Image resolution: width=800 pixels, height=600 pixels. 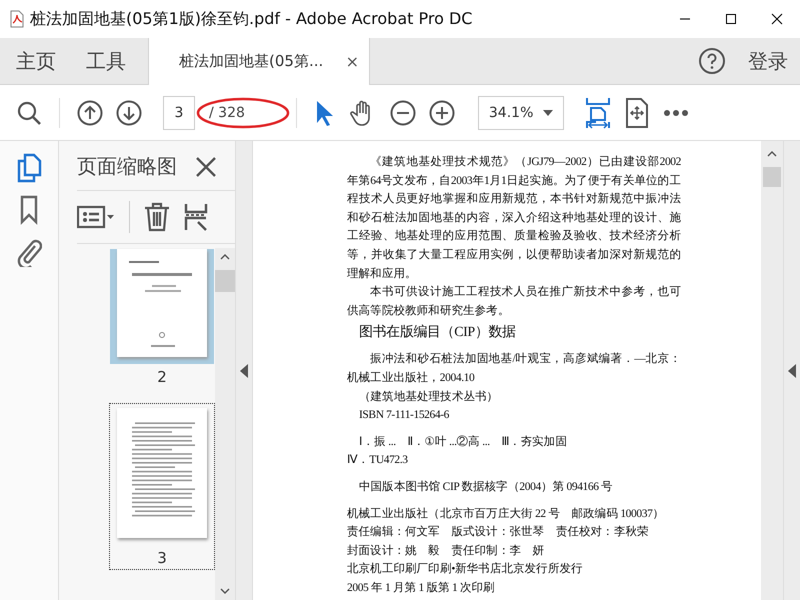 What do you see at coordinates (162, 558) in the screenshot?
I see `page-number-label: 3` at bounding box center [162, 558].